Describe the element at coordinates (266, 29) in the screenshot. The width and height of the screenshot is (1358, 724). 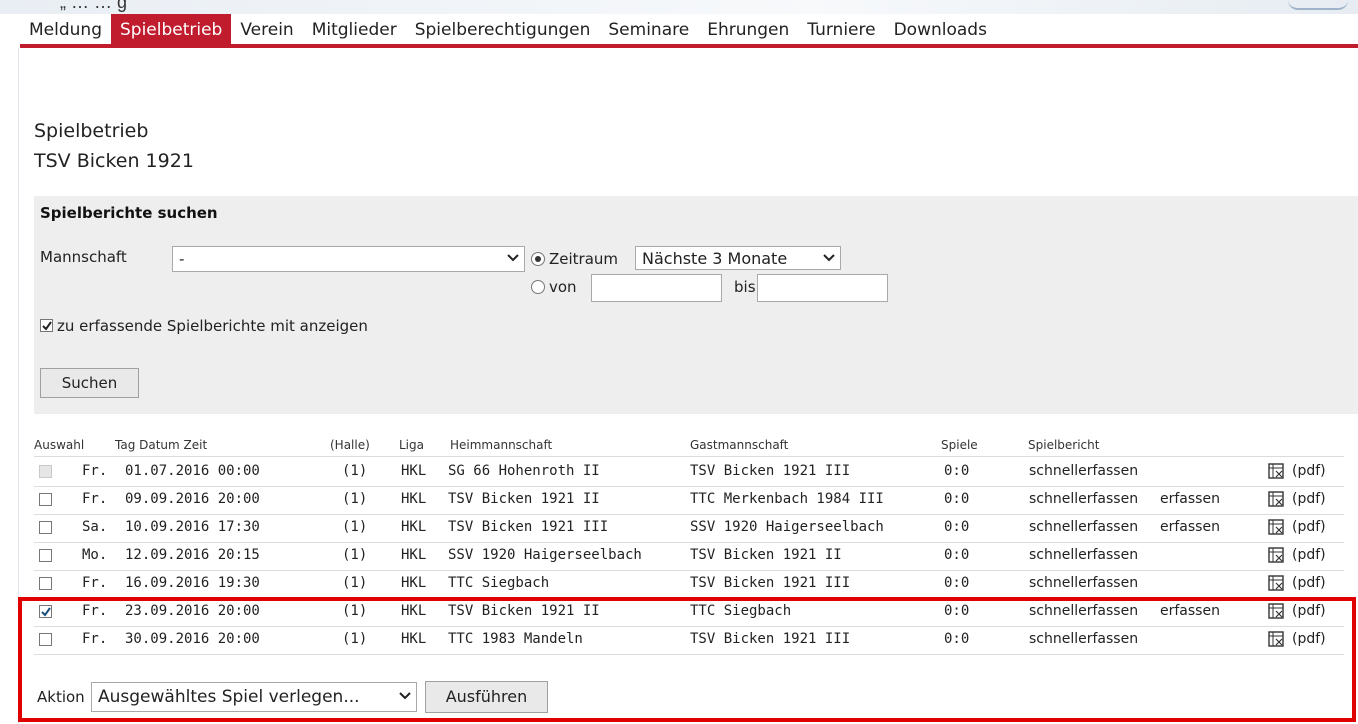
I see `nav-item-verein: Verein` at that location.